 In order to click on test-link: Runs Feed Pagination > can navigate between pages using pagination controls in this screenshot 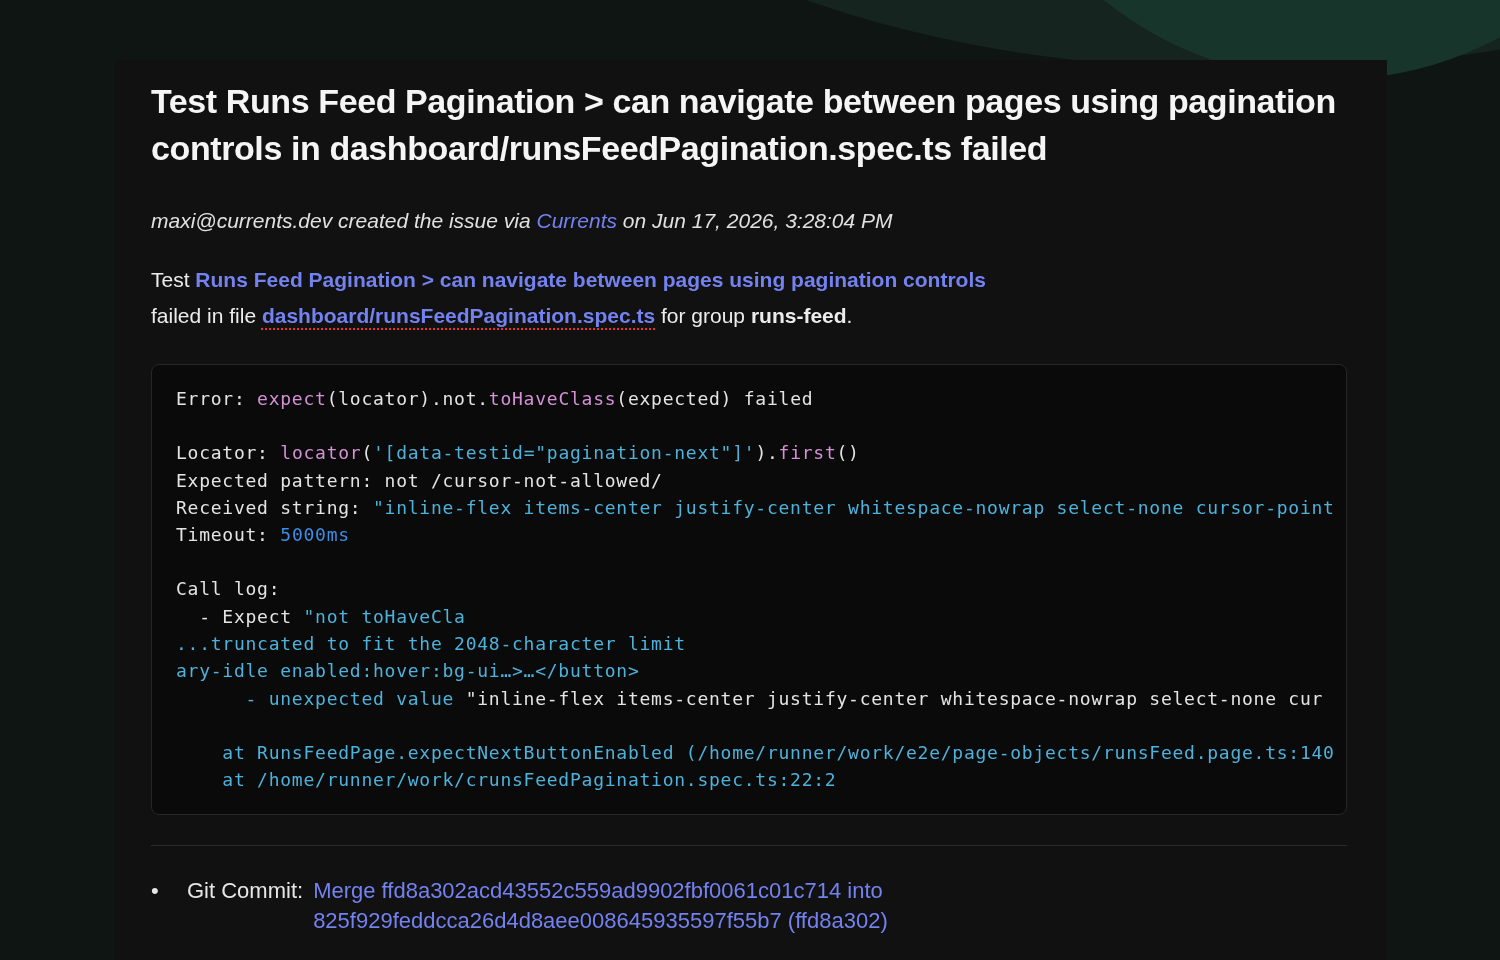, I will do `click(590, 279)`.